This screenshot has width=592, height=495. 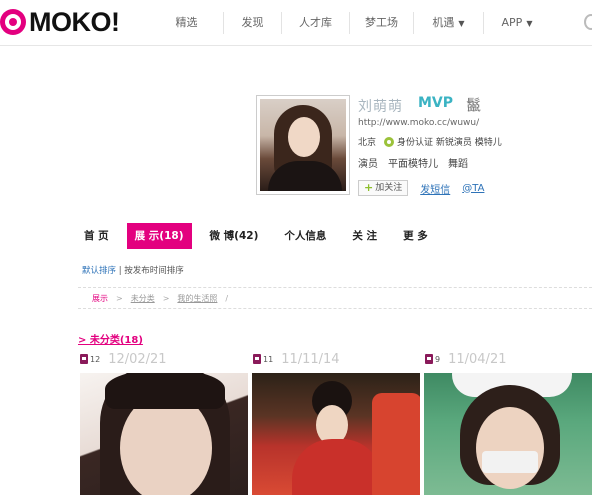 I want to click on profile-name: 刘萌萌, so click(x=380, y=107).